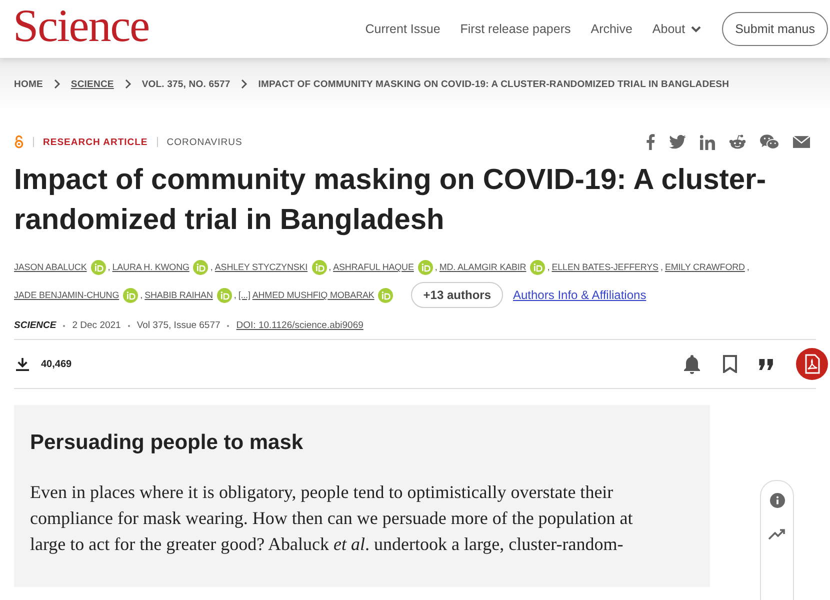  What do you see at coordinates (707, 142) in the screenshot?
I see `linkedin-icon` at bounding box center [707, 142].